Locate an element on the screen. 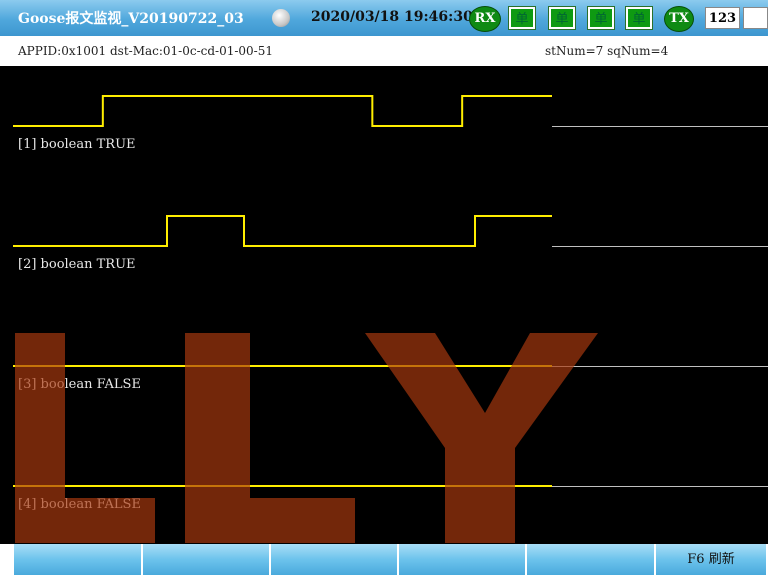 The height and width of the screenshot is (575, 768). function-key-refresh: F6 刷新 is located at coordinates (712, 559).